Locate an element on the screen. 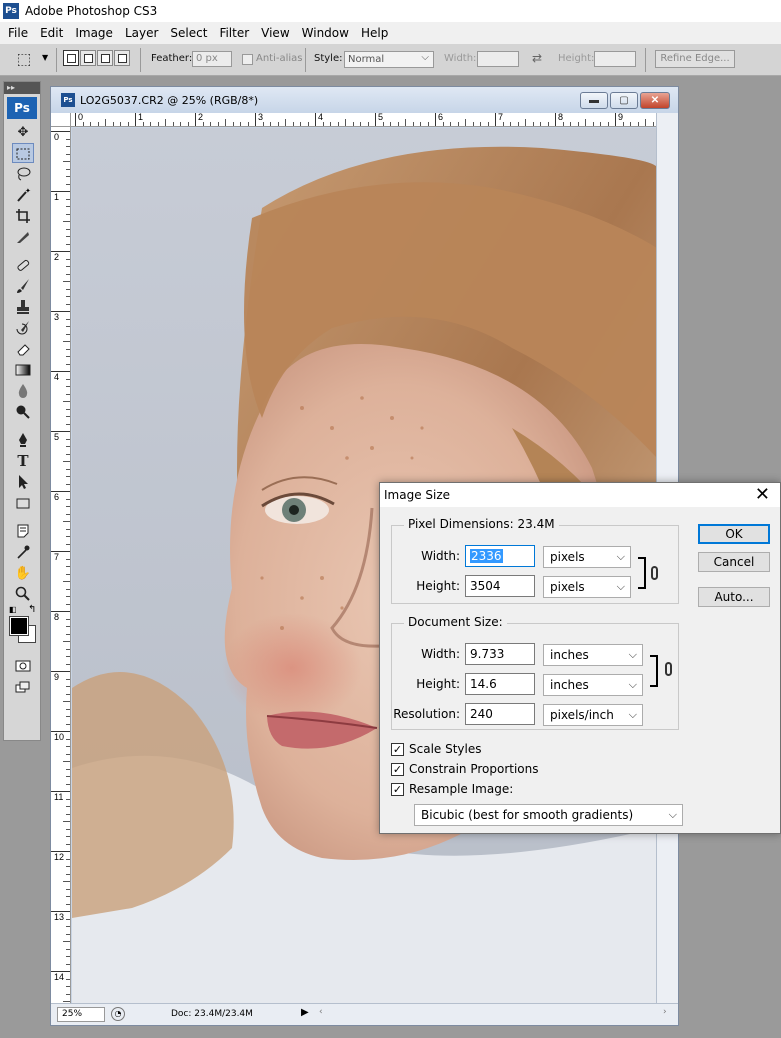 This screenshot has width=781, height=1038. doc-width-unit-select: inches ⌵ is located at coordinates (593, 655).